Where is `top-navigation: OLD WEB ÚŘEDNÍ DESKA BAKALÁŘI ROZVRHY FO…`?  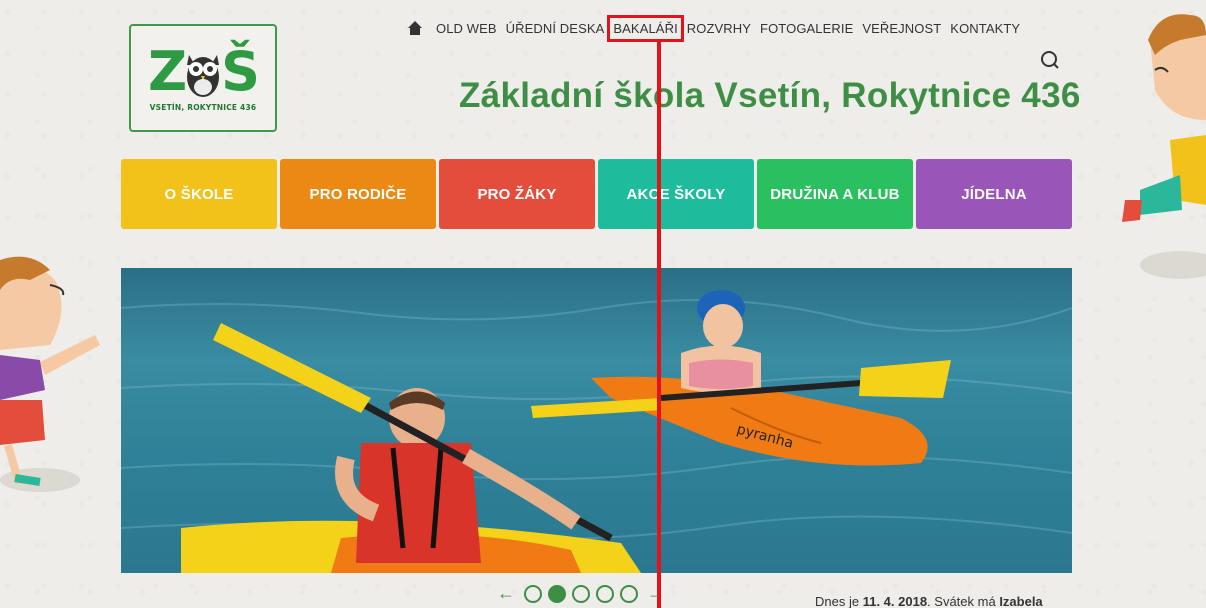 top-navigation: OLD WEB ÚŘEDNÍ DESKA BAKALÁŘI ROZVRHY FO… is located at coordinates (713, 28).